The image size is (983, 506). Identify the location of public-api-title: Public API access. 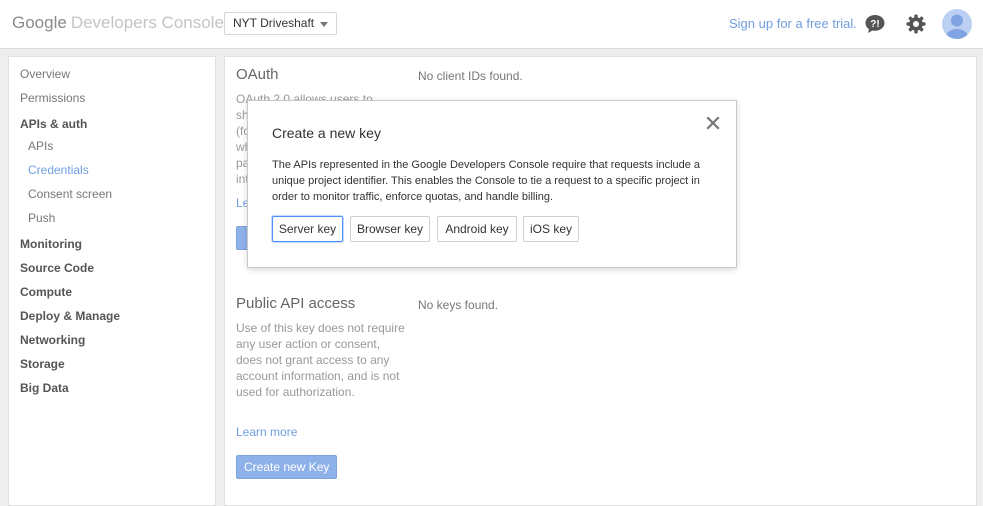
(296, 303).